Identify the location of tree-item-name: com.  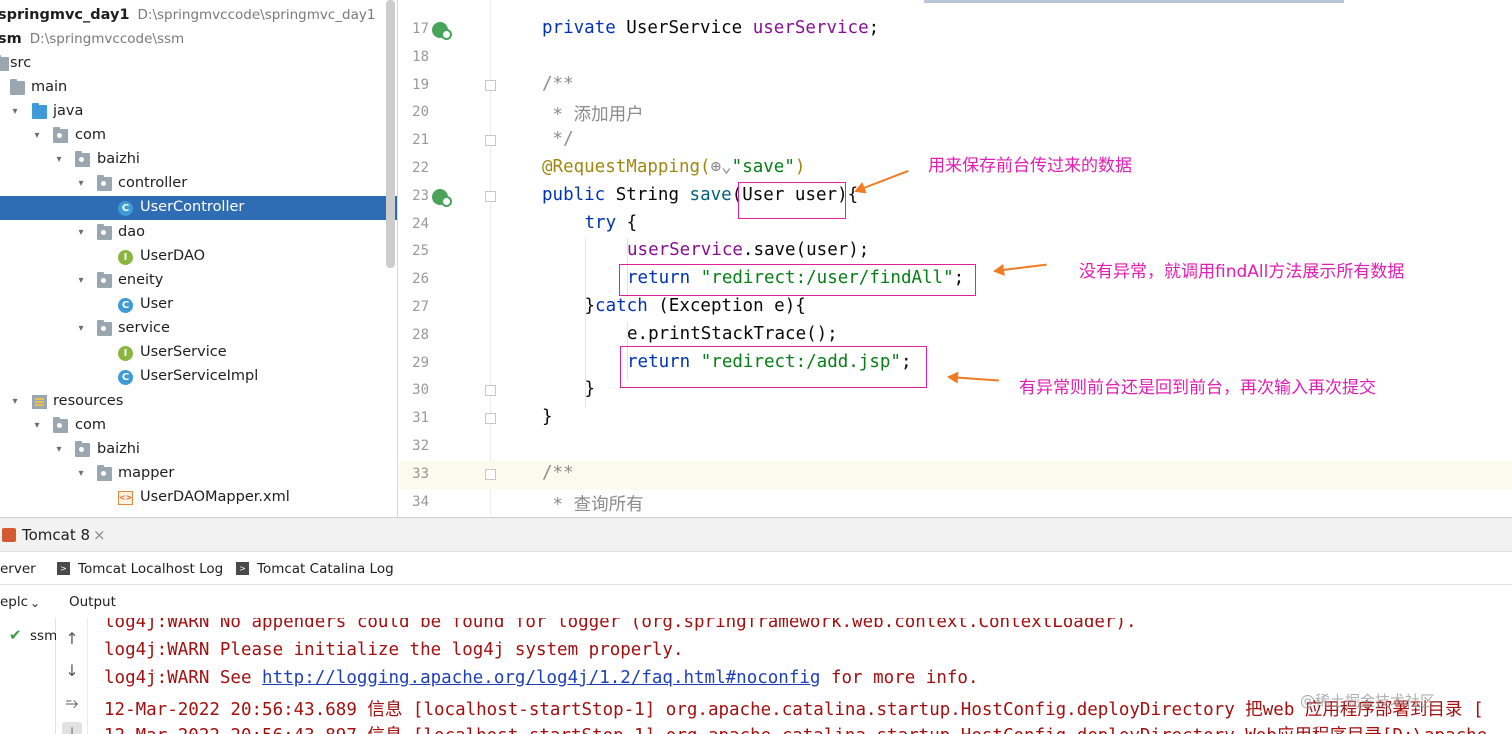
(90, 135).